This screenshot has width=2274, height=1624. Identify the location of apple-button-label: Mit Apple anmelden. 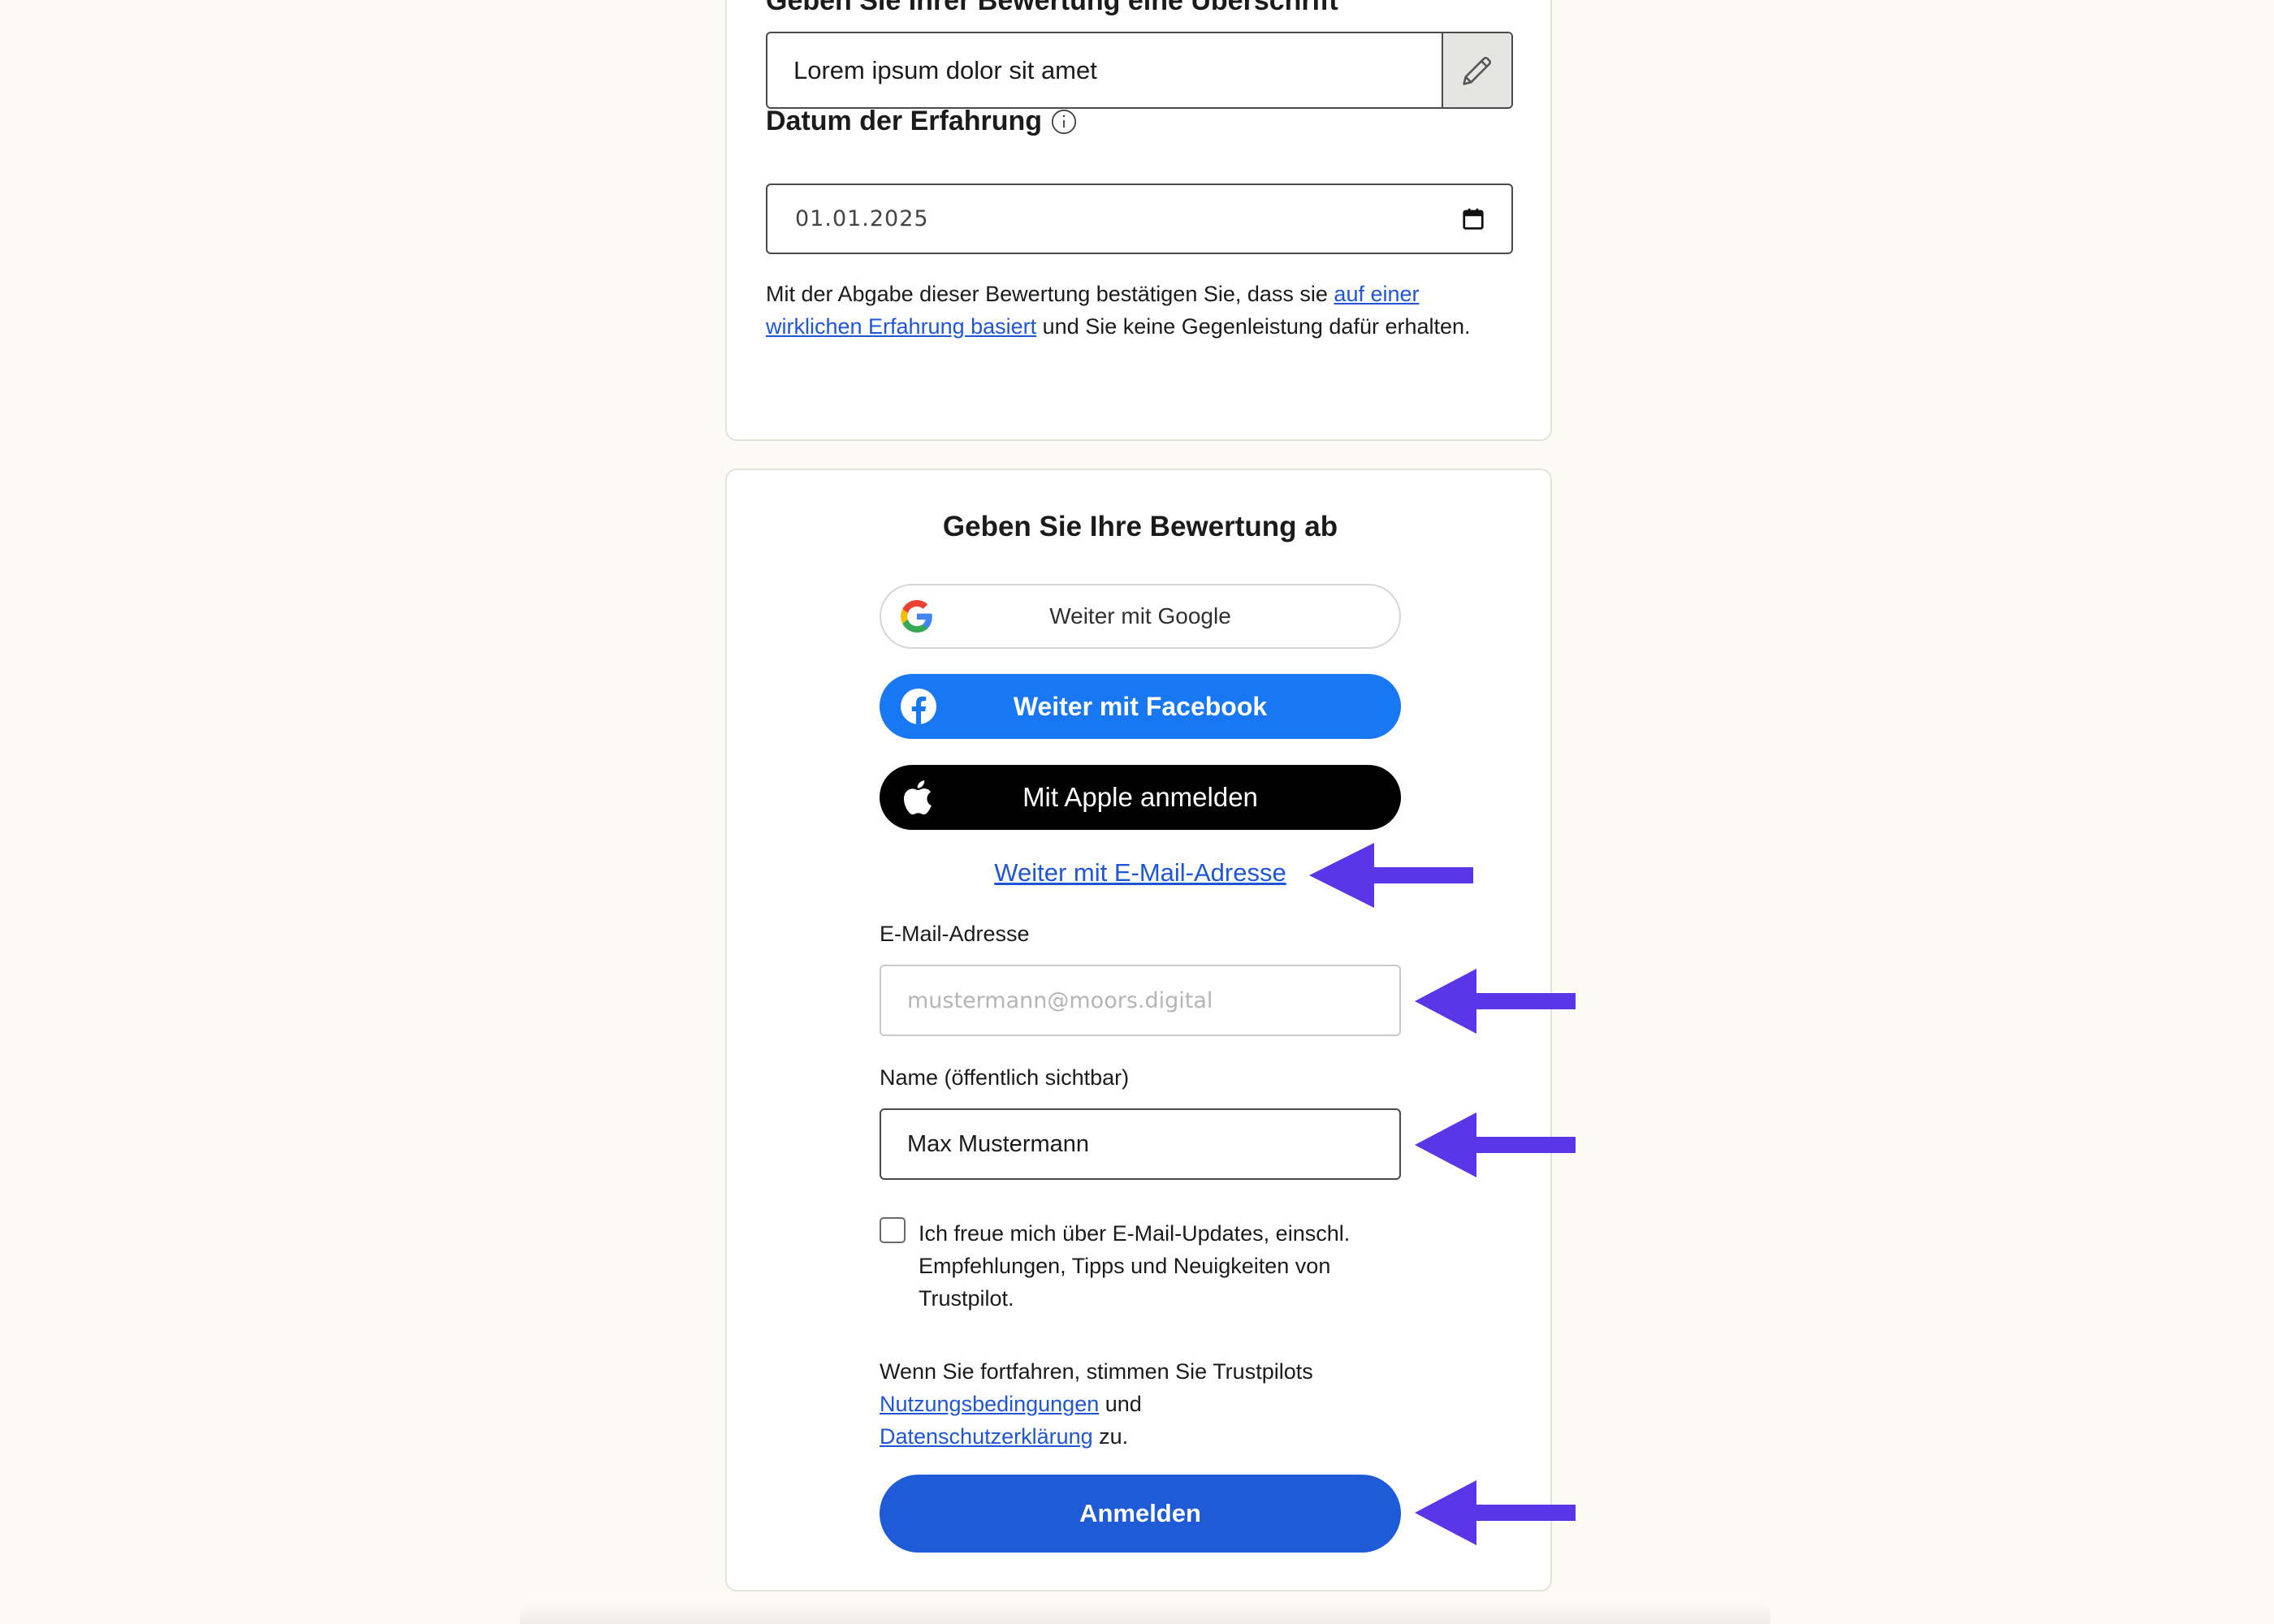
(1140, 797).